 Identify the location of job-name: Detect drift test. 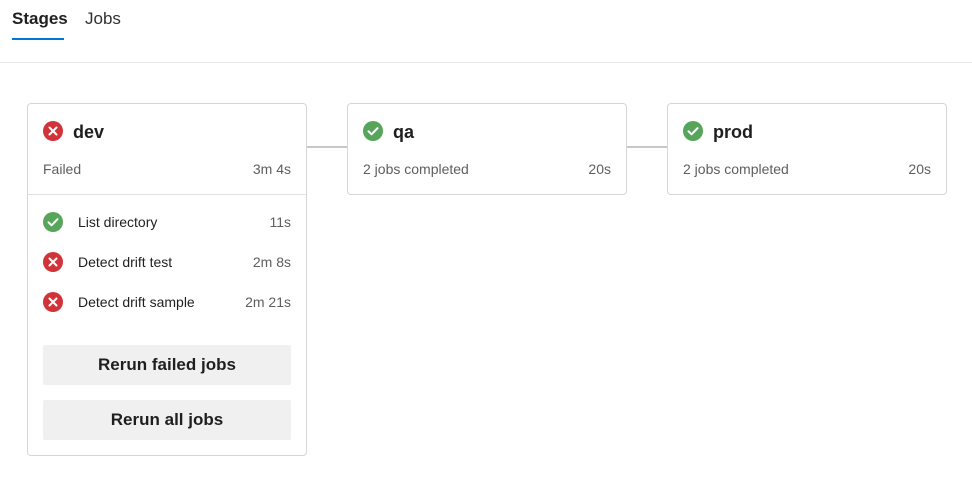
(125, 262).